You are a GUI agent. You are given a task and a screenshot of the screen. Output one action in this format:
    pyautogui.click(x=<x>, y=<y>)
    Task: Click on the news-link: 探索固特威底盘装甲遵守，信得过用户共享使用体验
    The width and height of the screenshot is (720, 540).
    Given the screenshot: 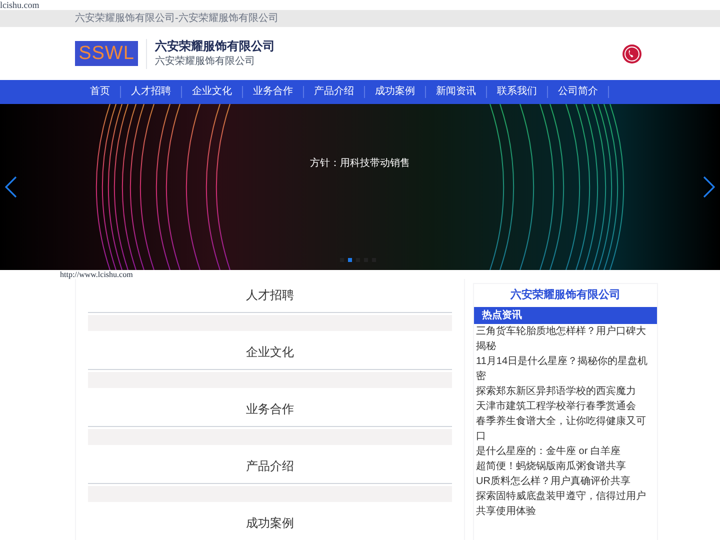 What is the action you would take?
    pyautogui.click(x=565, y=503)
    